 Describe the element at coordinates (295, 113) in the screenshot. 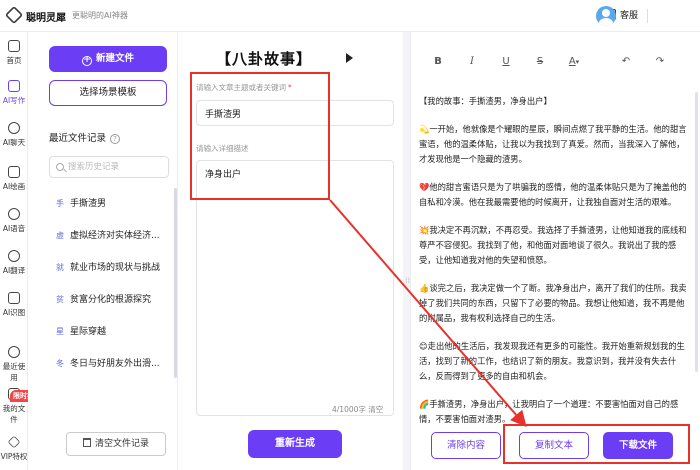

I see `topic-input: 手撕渣男` at that location.